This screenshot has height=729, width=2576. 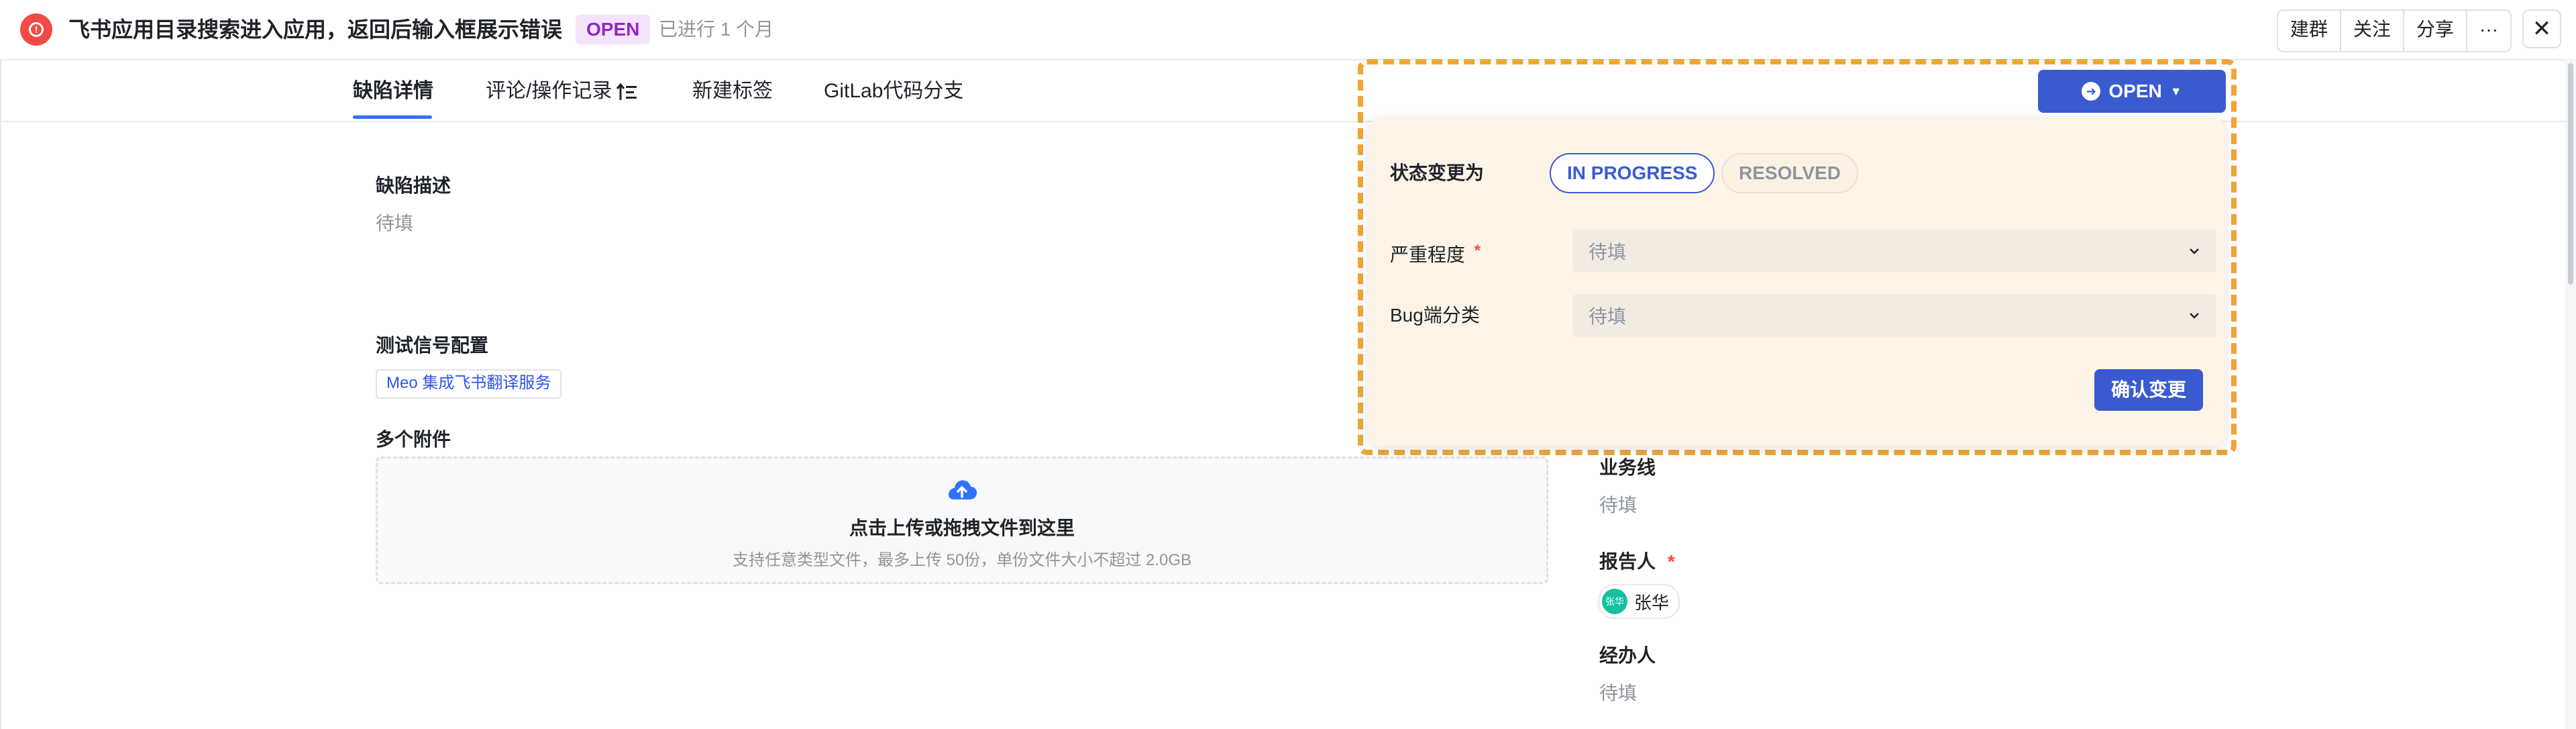 What do you see at coordinates (2135, 91) in the screenshot?
I see `status-button-label: OPEN` at bounding box center [2135, 91].